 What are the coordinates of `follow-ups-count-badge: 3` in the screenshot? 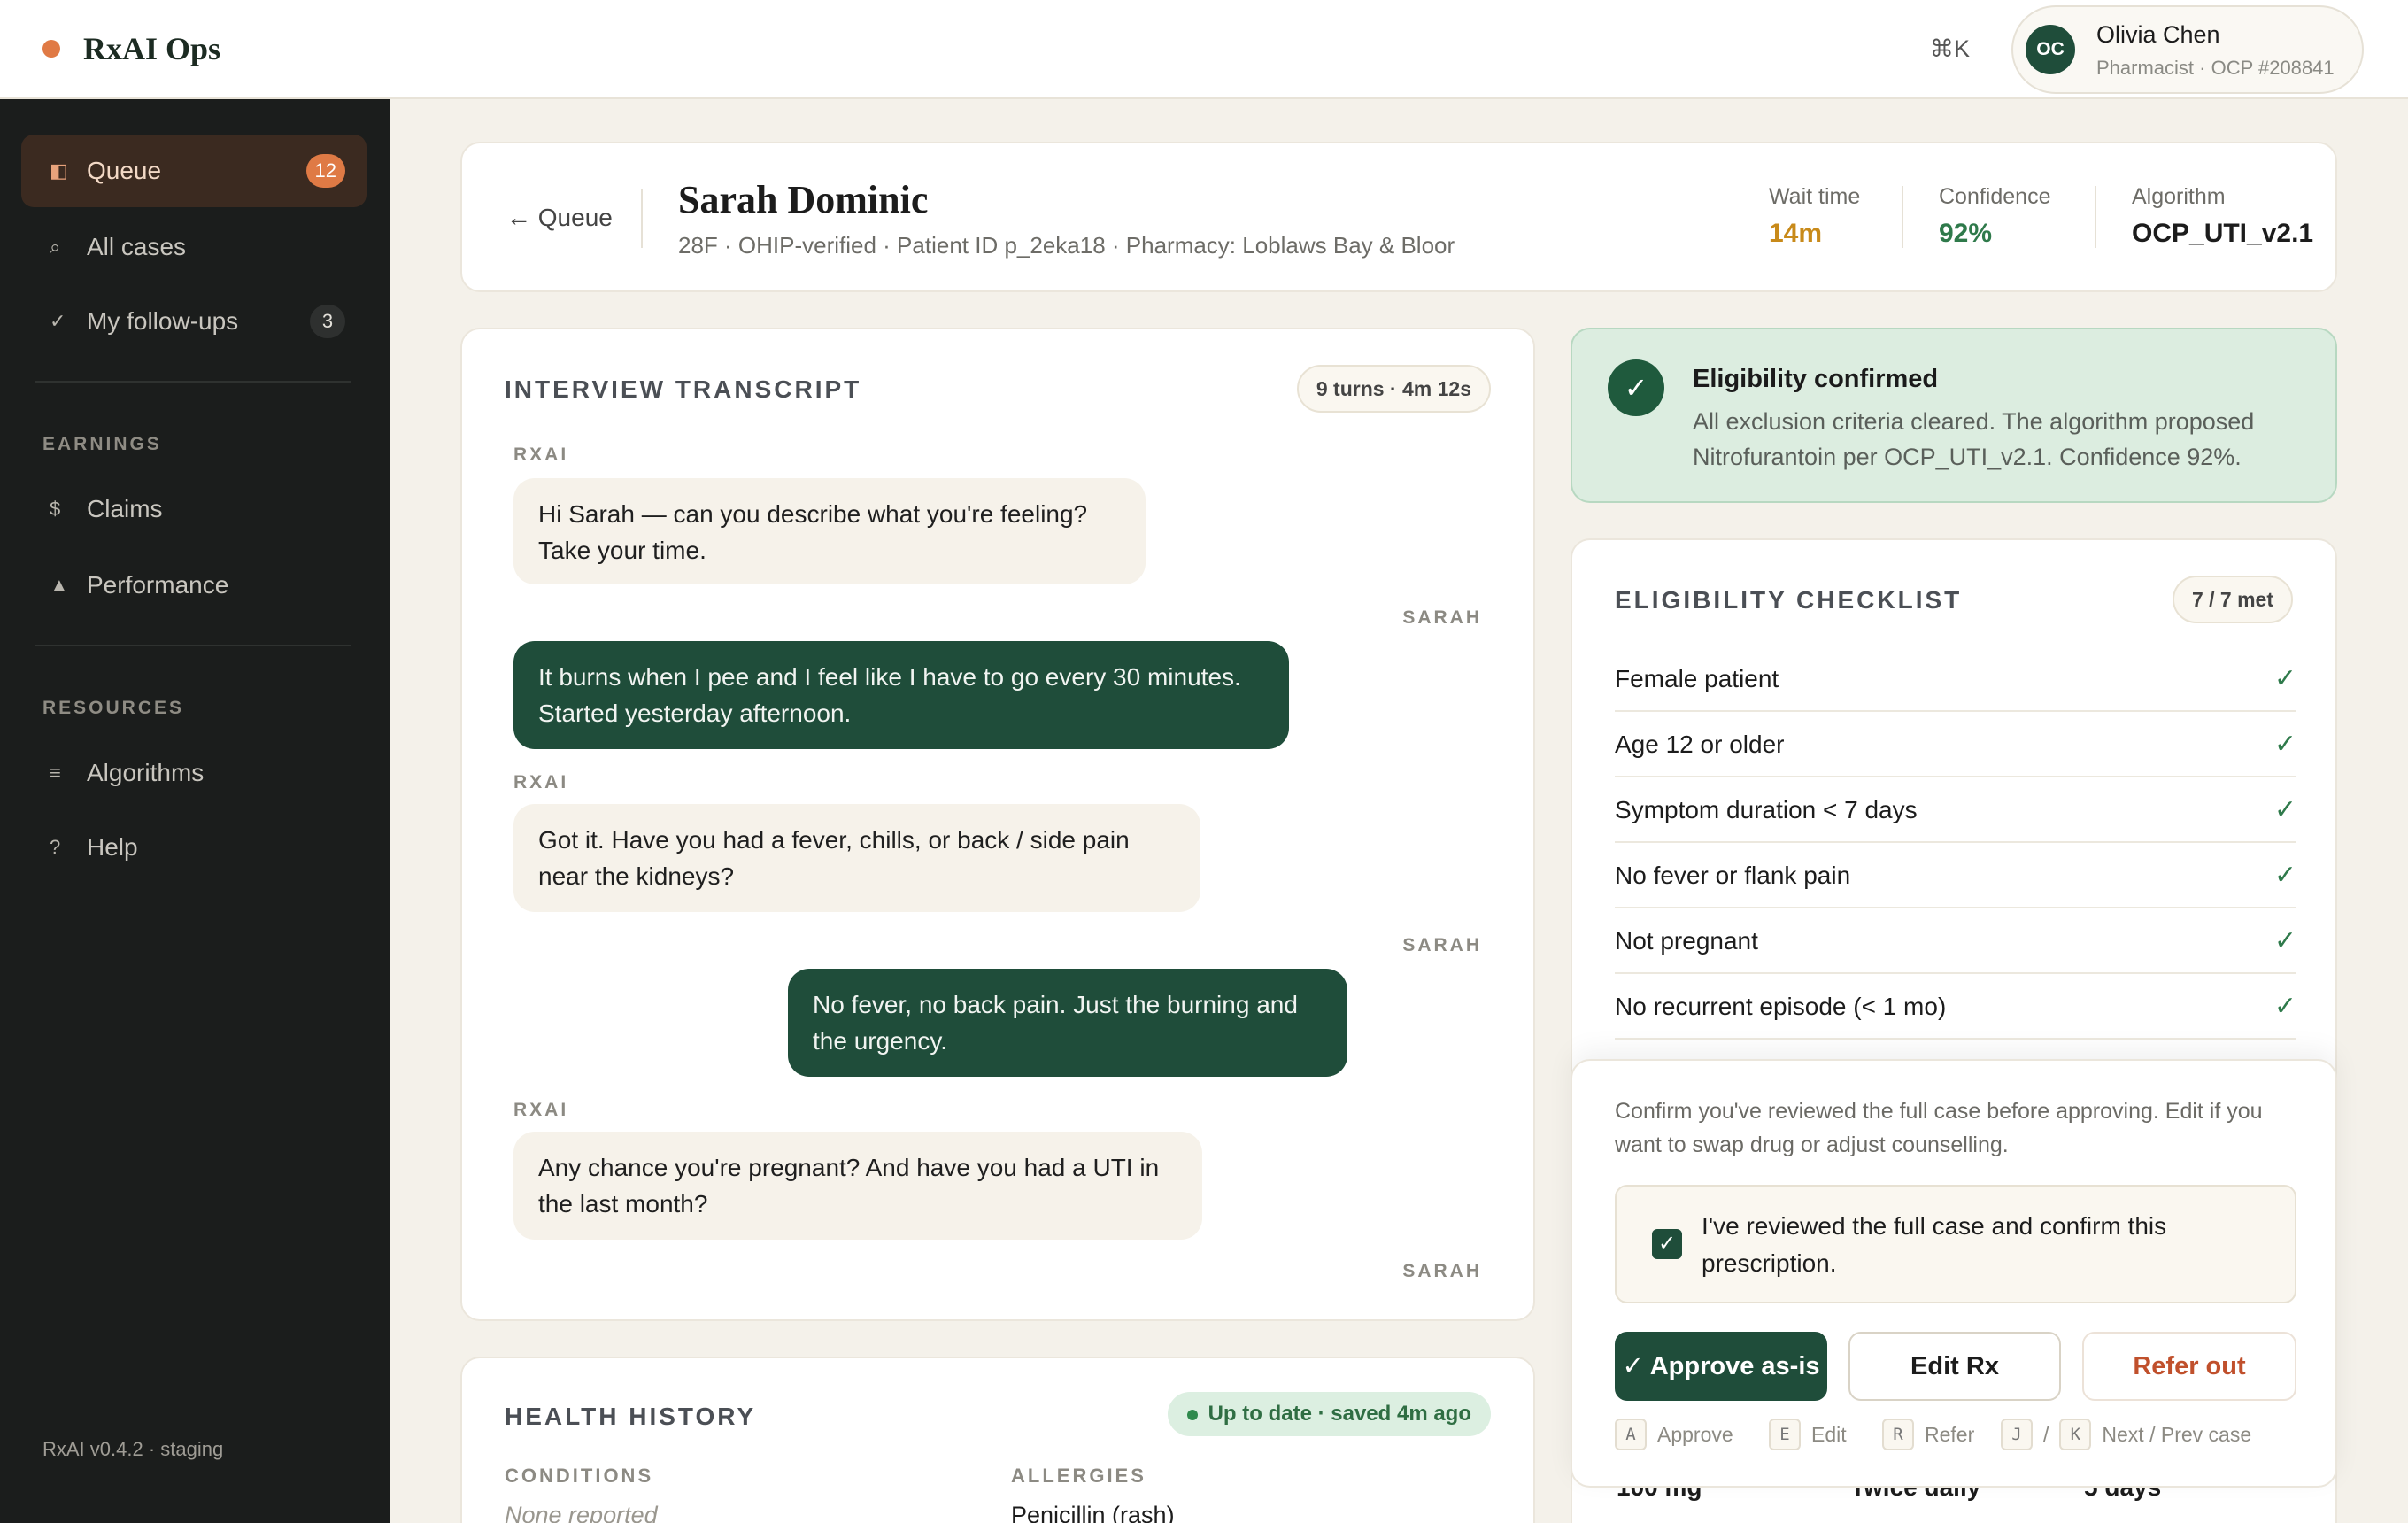 It's located at (327, 321).